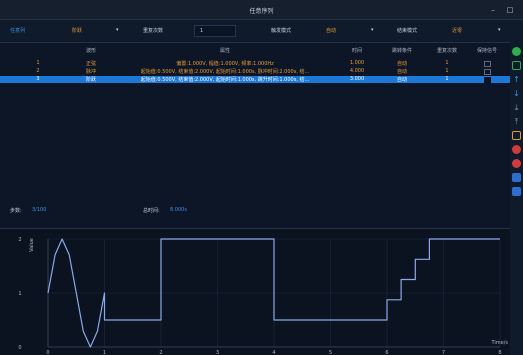 The height and width of the screenshot is (355, 523). What do you see at coordinates (151, 211) in the screenshot?
I see `total-time-label: 总时间:` at bounding box center [151, 211].